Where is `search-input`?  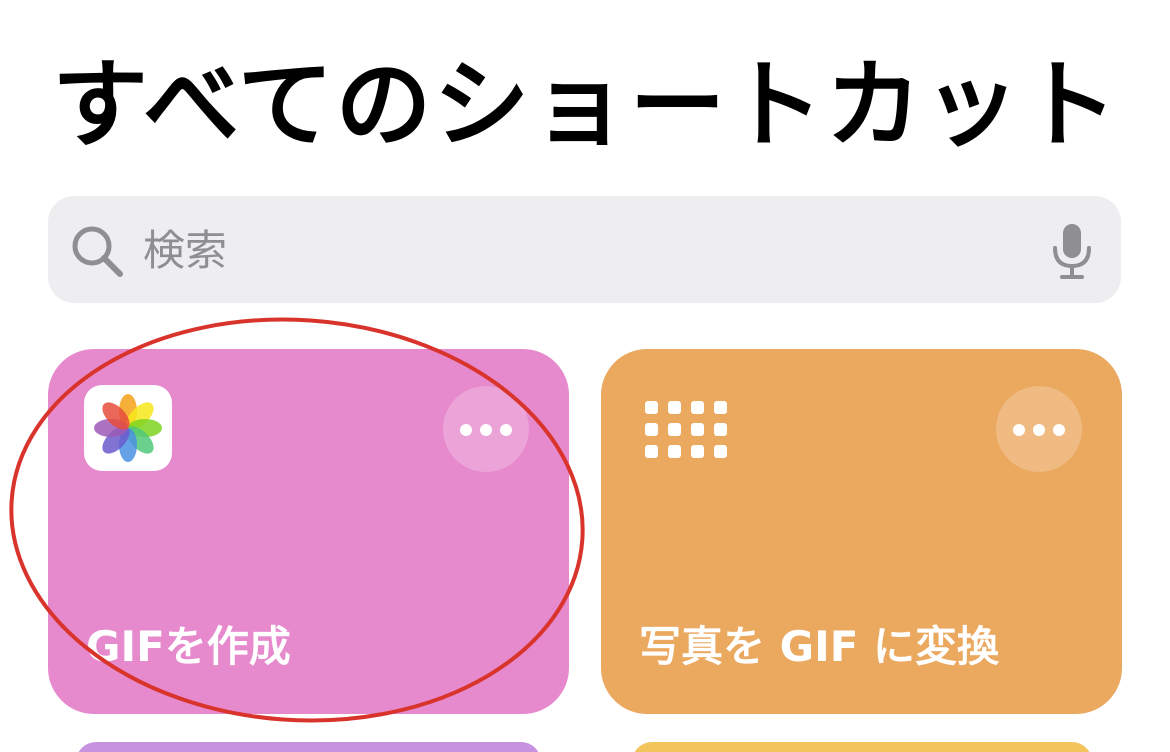 search-input is located at coordinates (573, 250).